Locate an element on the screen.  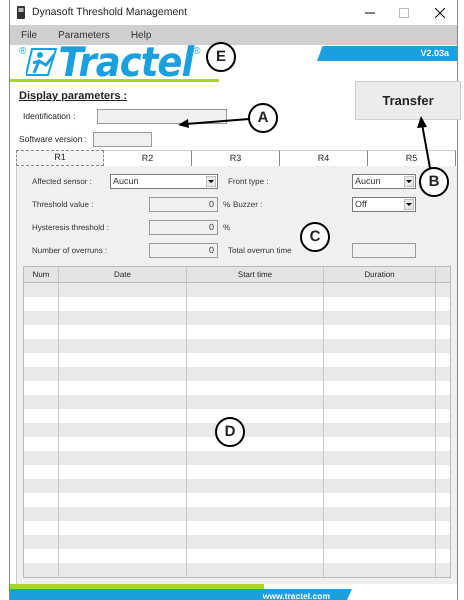
window-title: Dynasoft Threshold Management is located at coordinates (110, 12).